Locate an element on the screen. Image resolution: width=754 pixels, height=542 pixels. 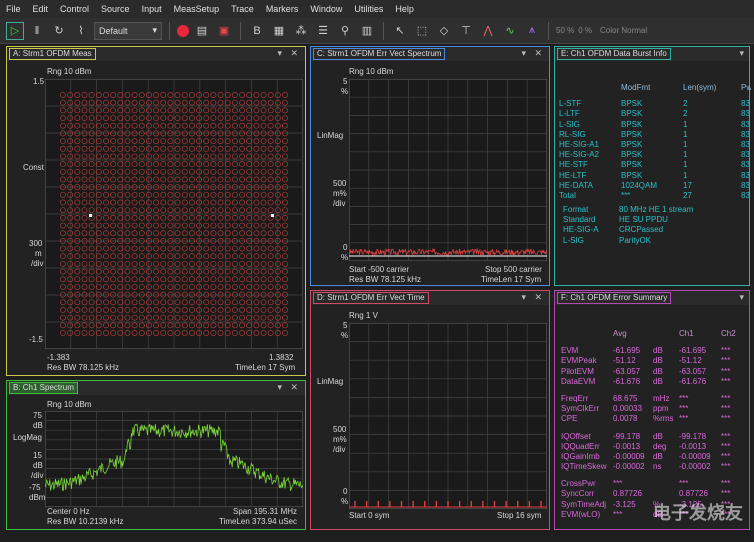
table-row: EVM -61.695 dB -61.695 *** is located at coordinates (656, 351).